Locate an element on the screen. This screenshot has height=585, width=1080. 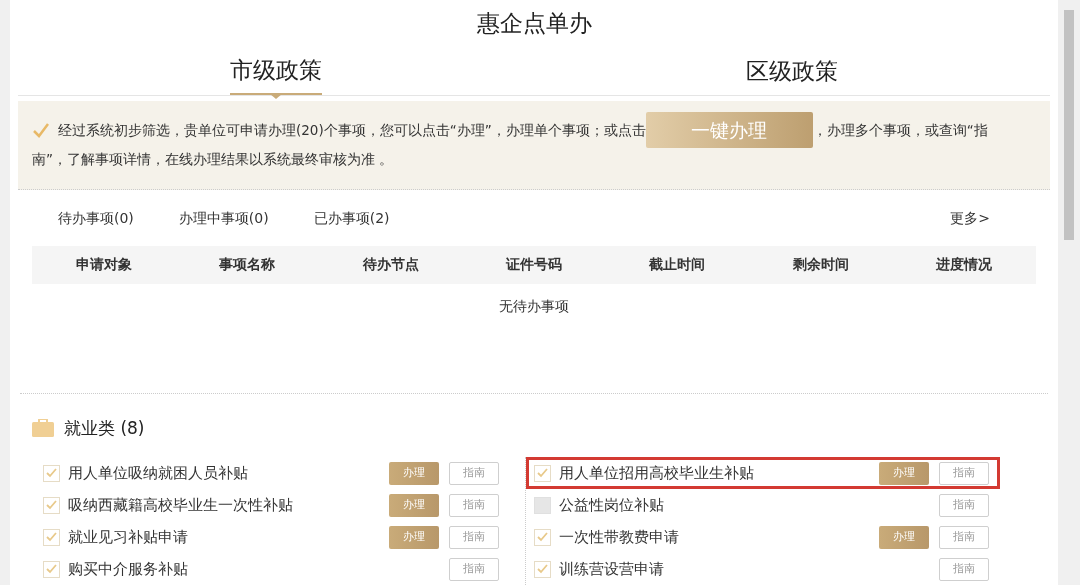
notice-text: ，办理多个事项，或查询“指 is located at coordinates (900, 130).